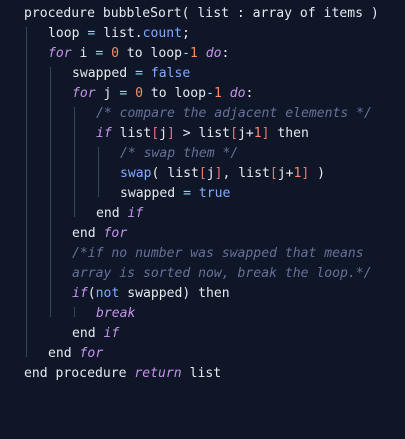 This screenshot has width=405, height=439. Describe the element at coordinates (107, 293) in the screenshot. I see `code-token: not` at that location.